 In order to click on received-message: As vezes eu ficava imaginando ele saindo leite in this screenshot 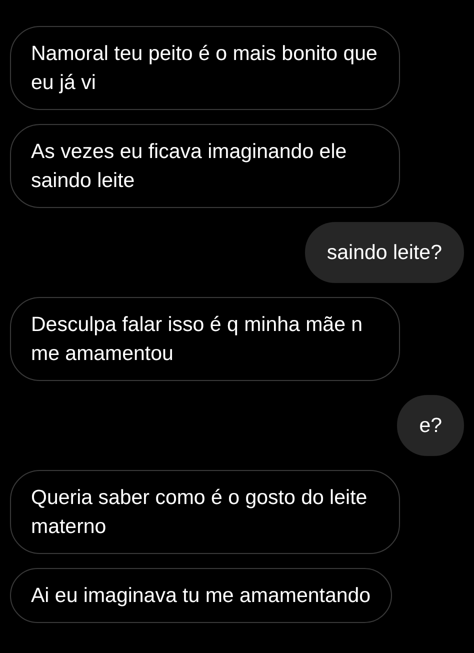, I will do `click(205, 166)`.